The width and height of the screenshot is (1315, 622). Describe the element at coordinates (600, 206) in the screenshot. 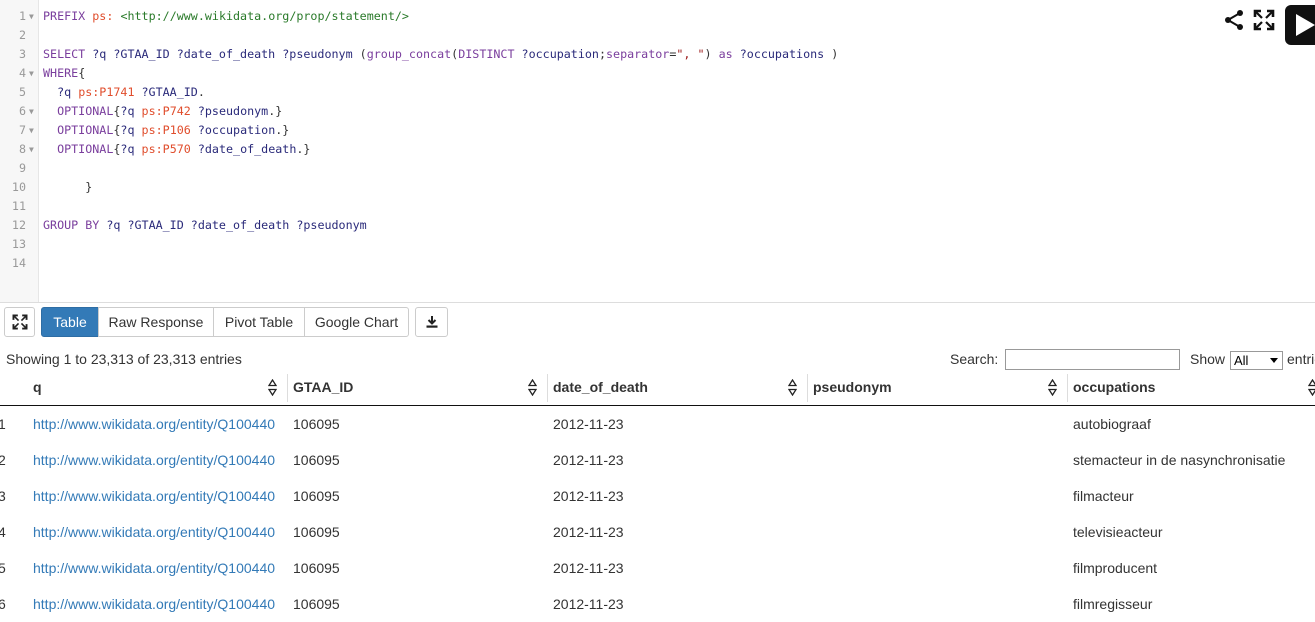

I see `code-line: 11` at that location.